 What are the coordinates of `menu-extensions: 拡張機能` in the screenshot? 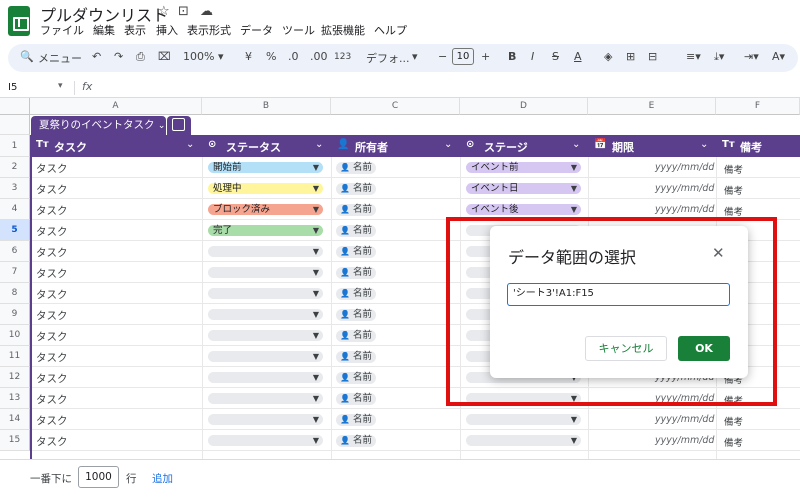 It's located at (343, 30).